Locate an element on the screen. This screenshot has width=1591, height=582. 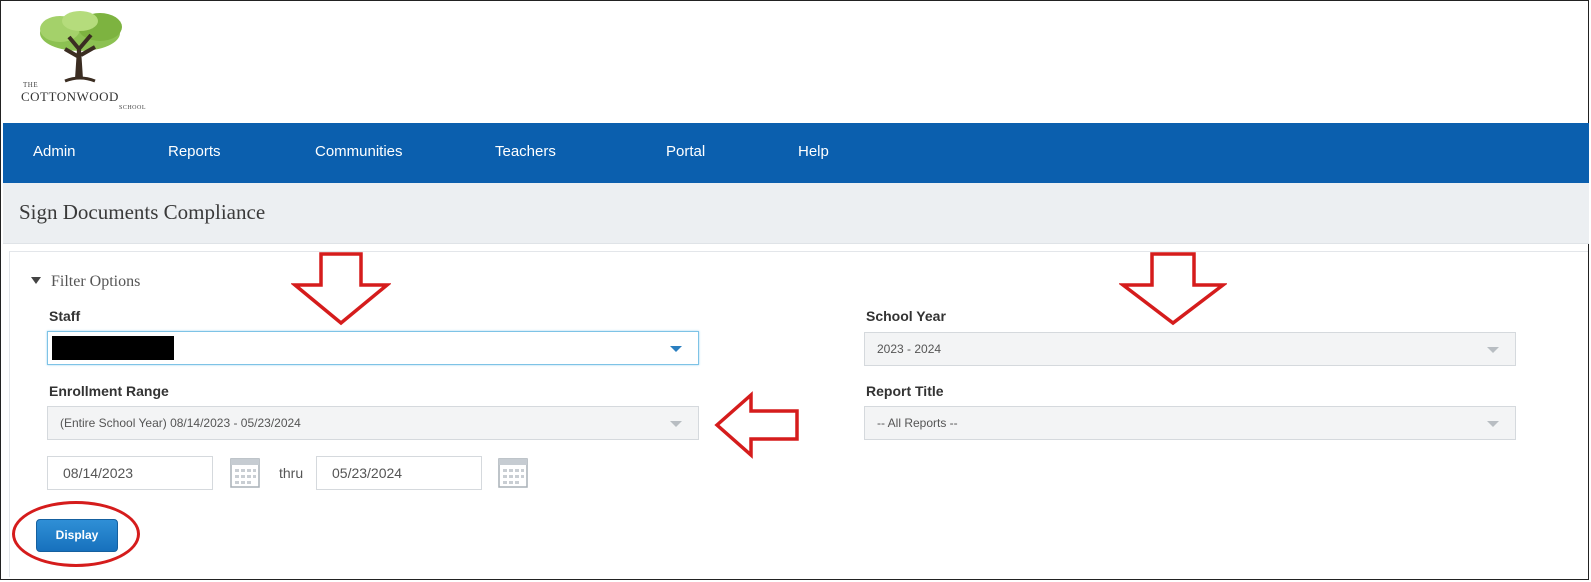
page-title: Sign Documents Compliance is located at coordinates (142, 212).